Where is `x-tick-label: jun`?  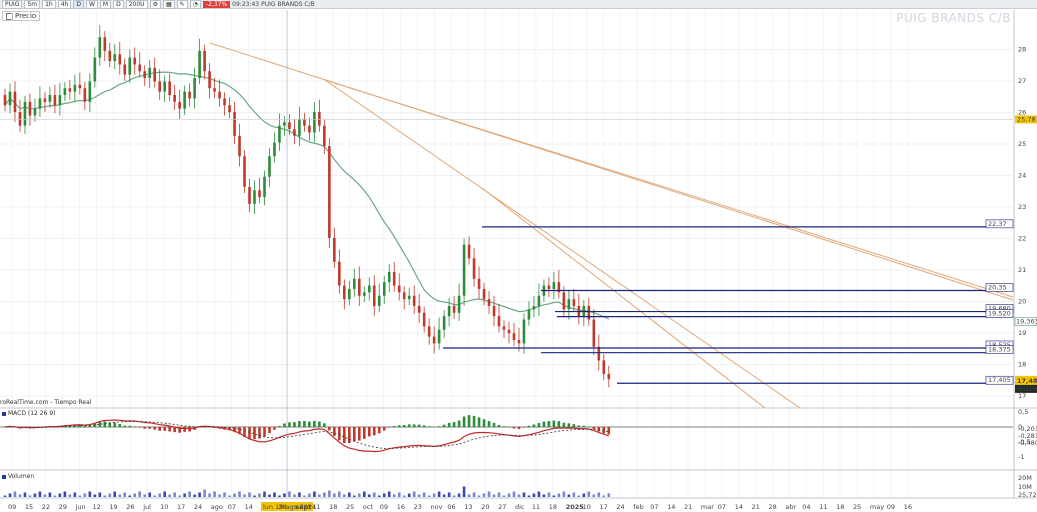
x-tick-label: jun is located at coordinates (80, 507).